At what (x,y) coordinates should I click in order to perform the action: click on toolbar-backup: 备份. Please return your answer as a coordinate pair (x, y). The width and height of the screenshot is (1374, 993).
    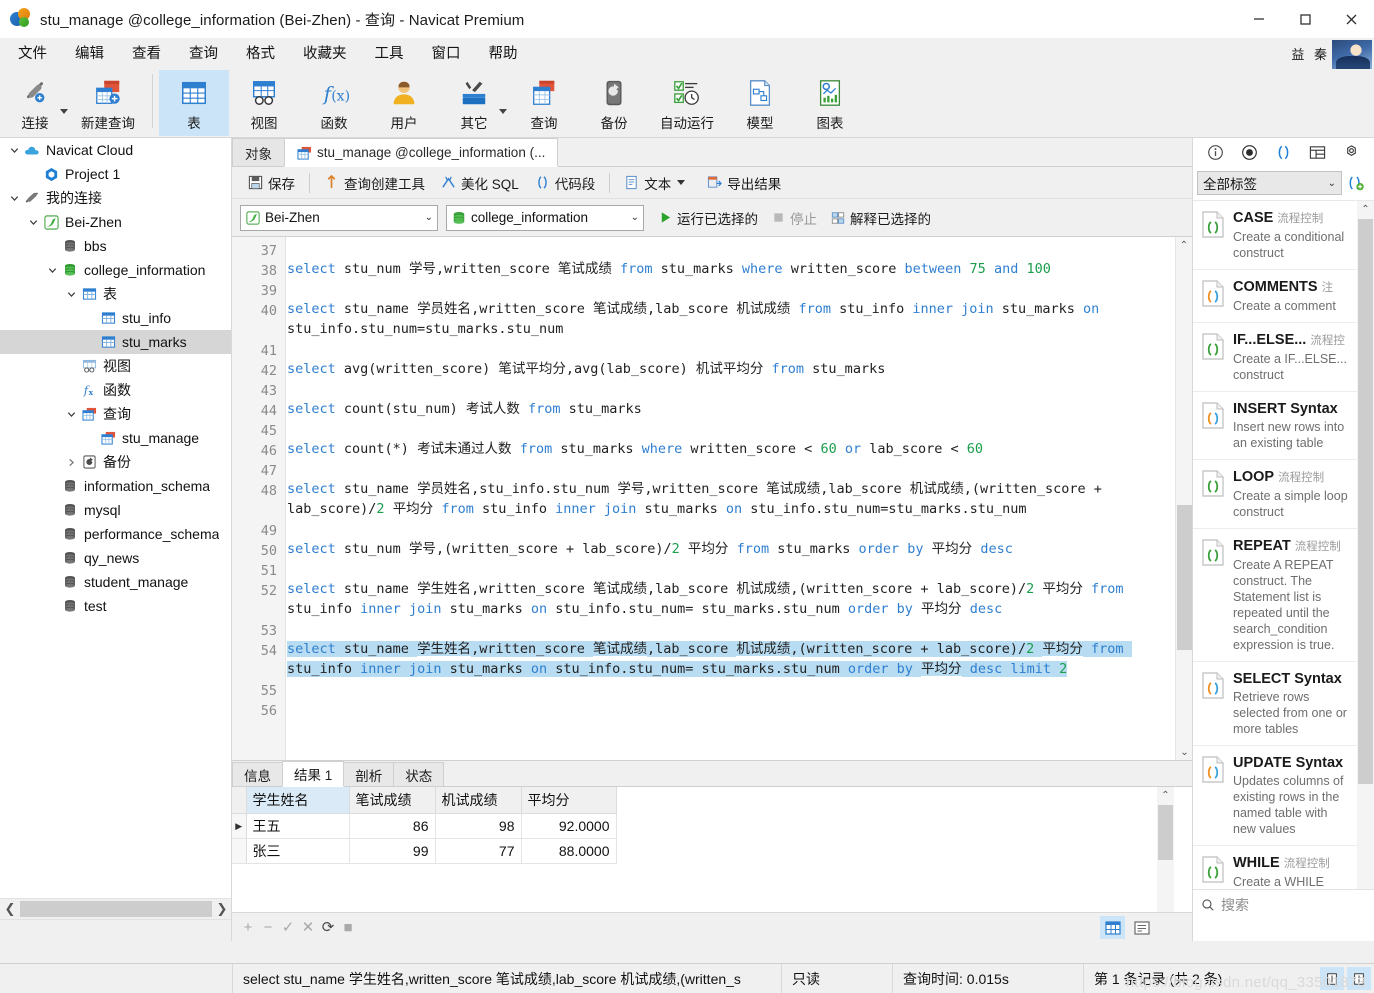
    Looking at the image, I should click on (614, 103).